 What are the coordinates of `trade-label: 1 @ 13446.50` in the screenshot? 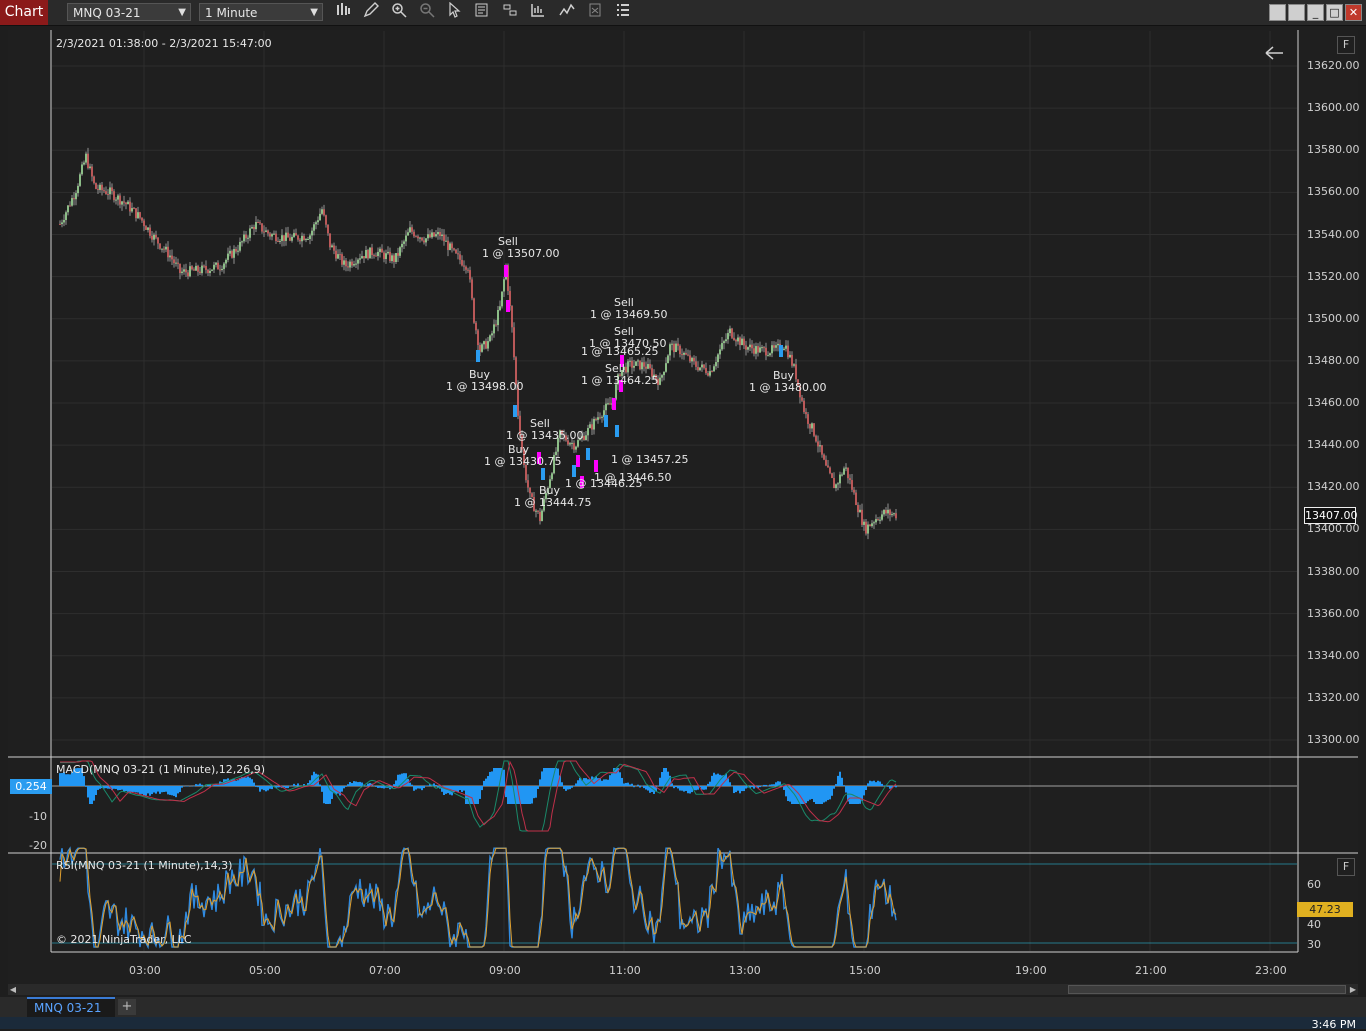 It's located at (632, 477).